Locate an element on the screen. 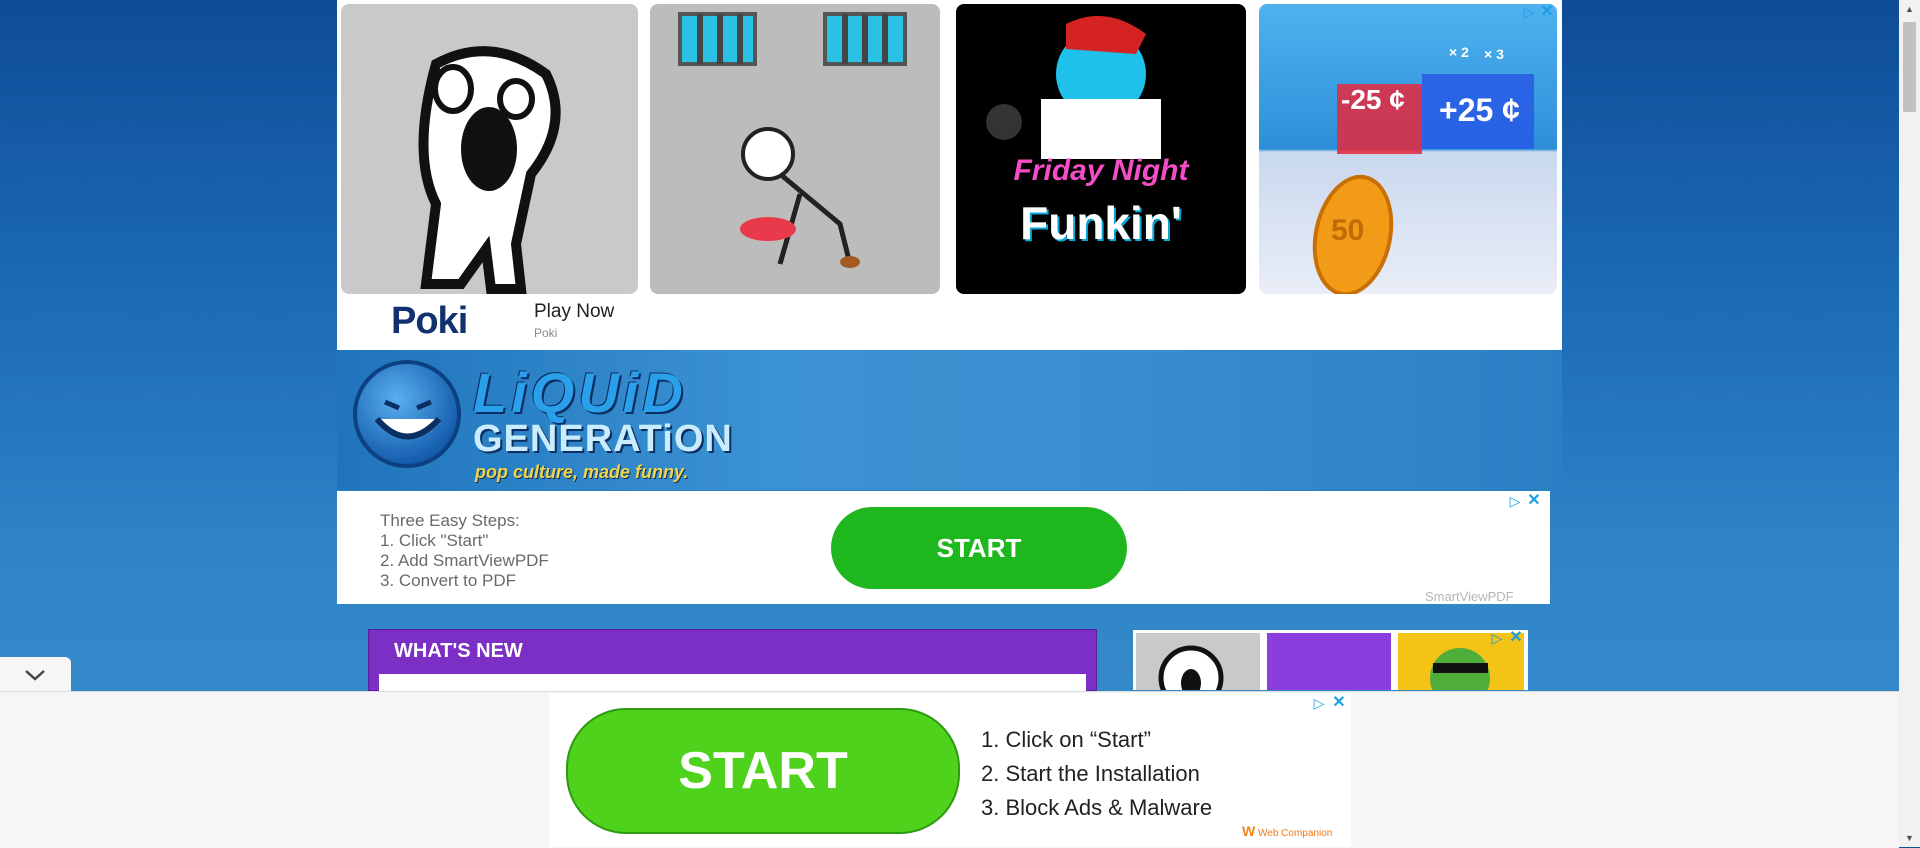  screaming-character-image is located at coordinates (489, 170).